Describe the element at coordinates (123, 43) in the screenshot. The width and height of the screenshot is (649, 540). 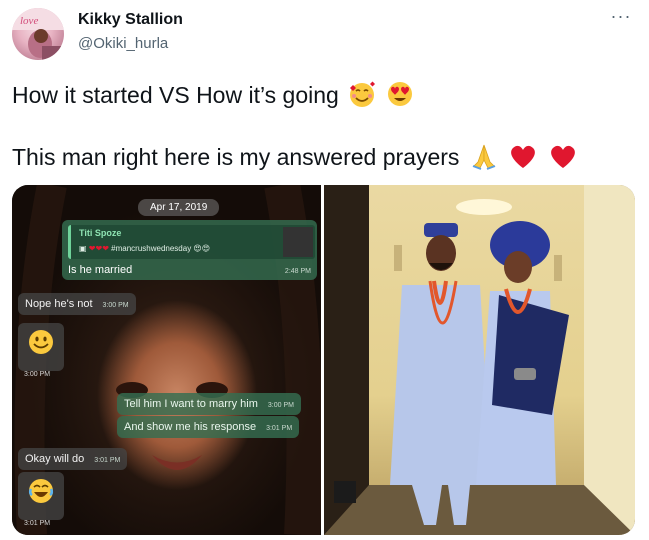
I see `user-handle: @Okiki_hurla` at that location.